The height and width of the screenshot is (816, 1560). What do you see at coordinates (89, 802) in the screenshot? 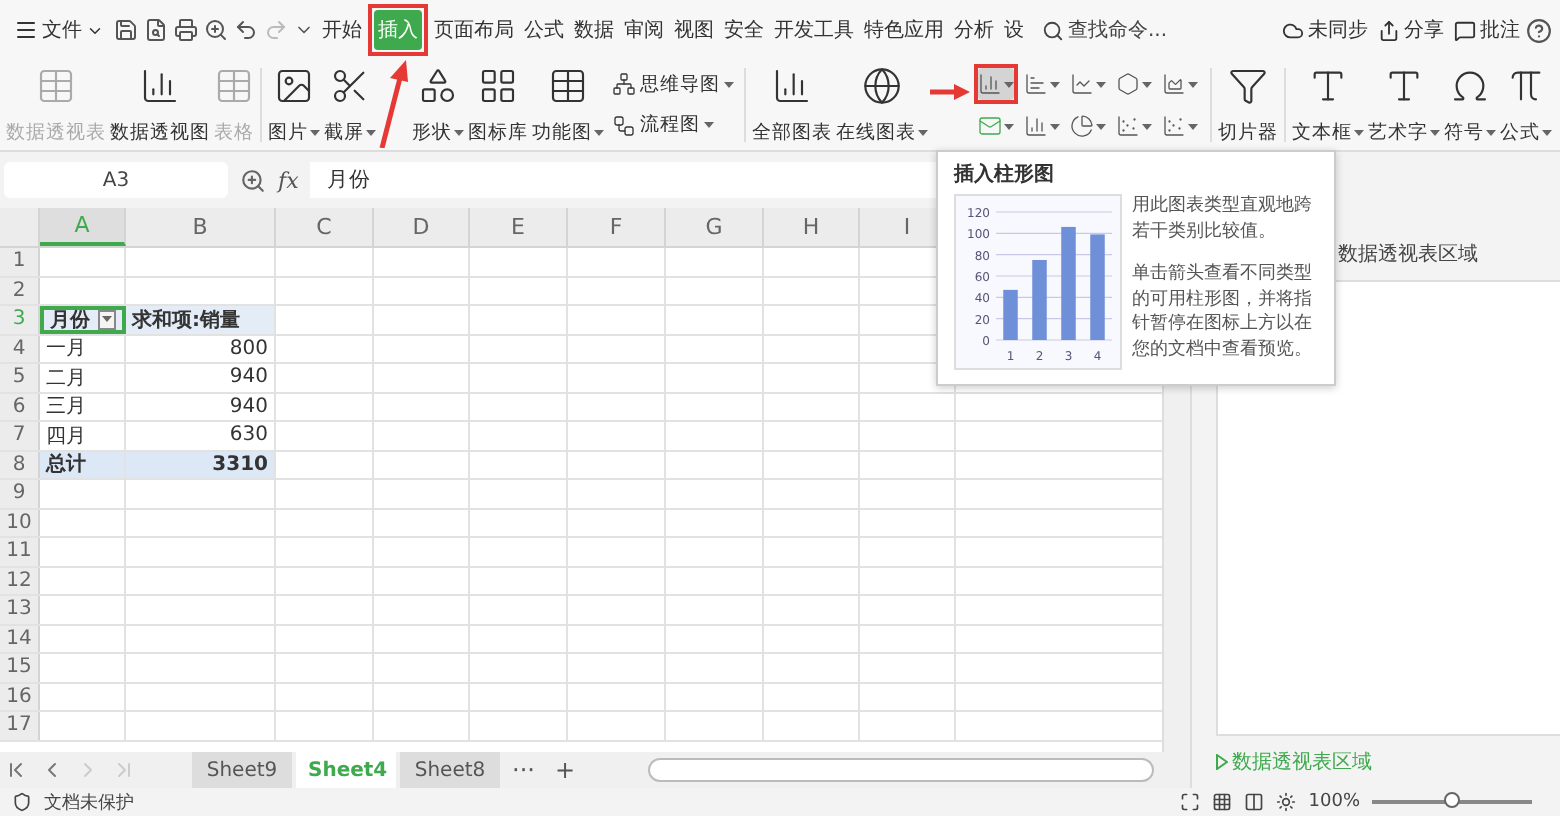
I see `protection-status: 文档未保护` at bounding box center [89, 802].